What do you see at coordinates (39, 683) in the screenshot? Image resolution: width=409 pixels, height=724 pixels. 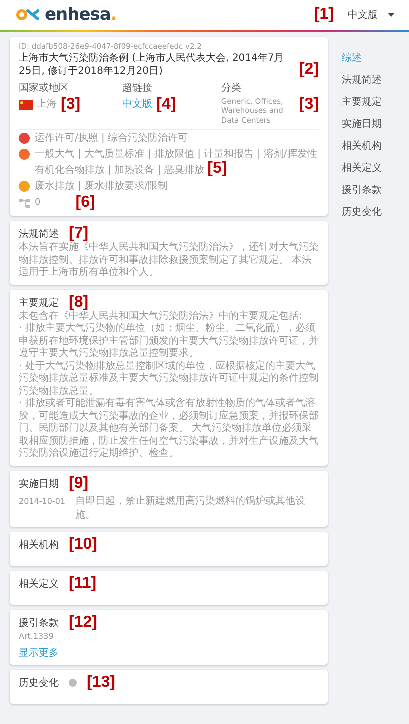 I see `section-title: 历史变化` at bounding box center [39, 683].